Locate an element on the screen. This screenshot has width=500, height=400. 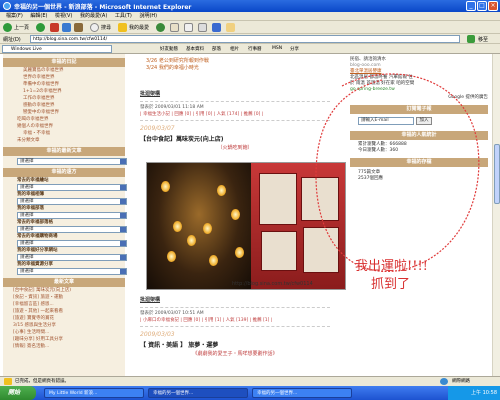
post-date: 2009/03/07 is located at coordinates (157, 128).